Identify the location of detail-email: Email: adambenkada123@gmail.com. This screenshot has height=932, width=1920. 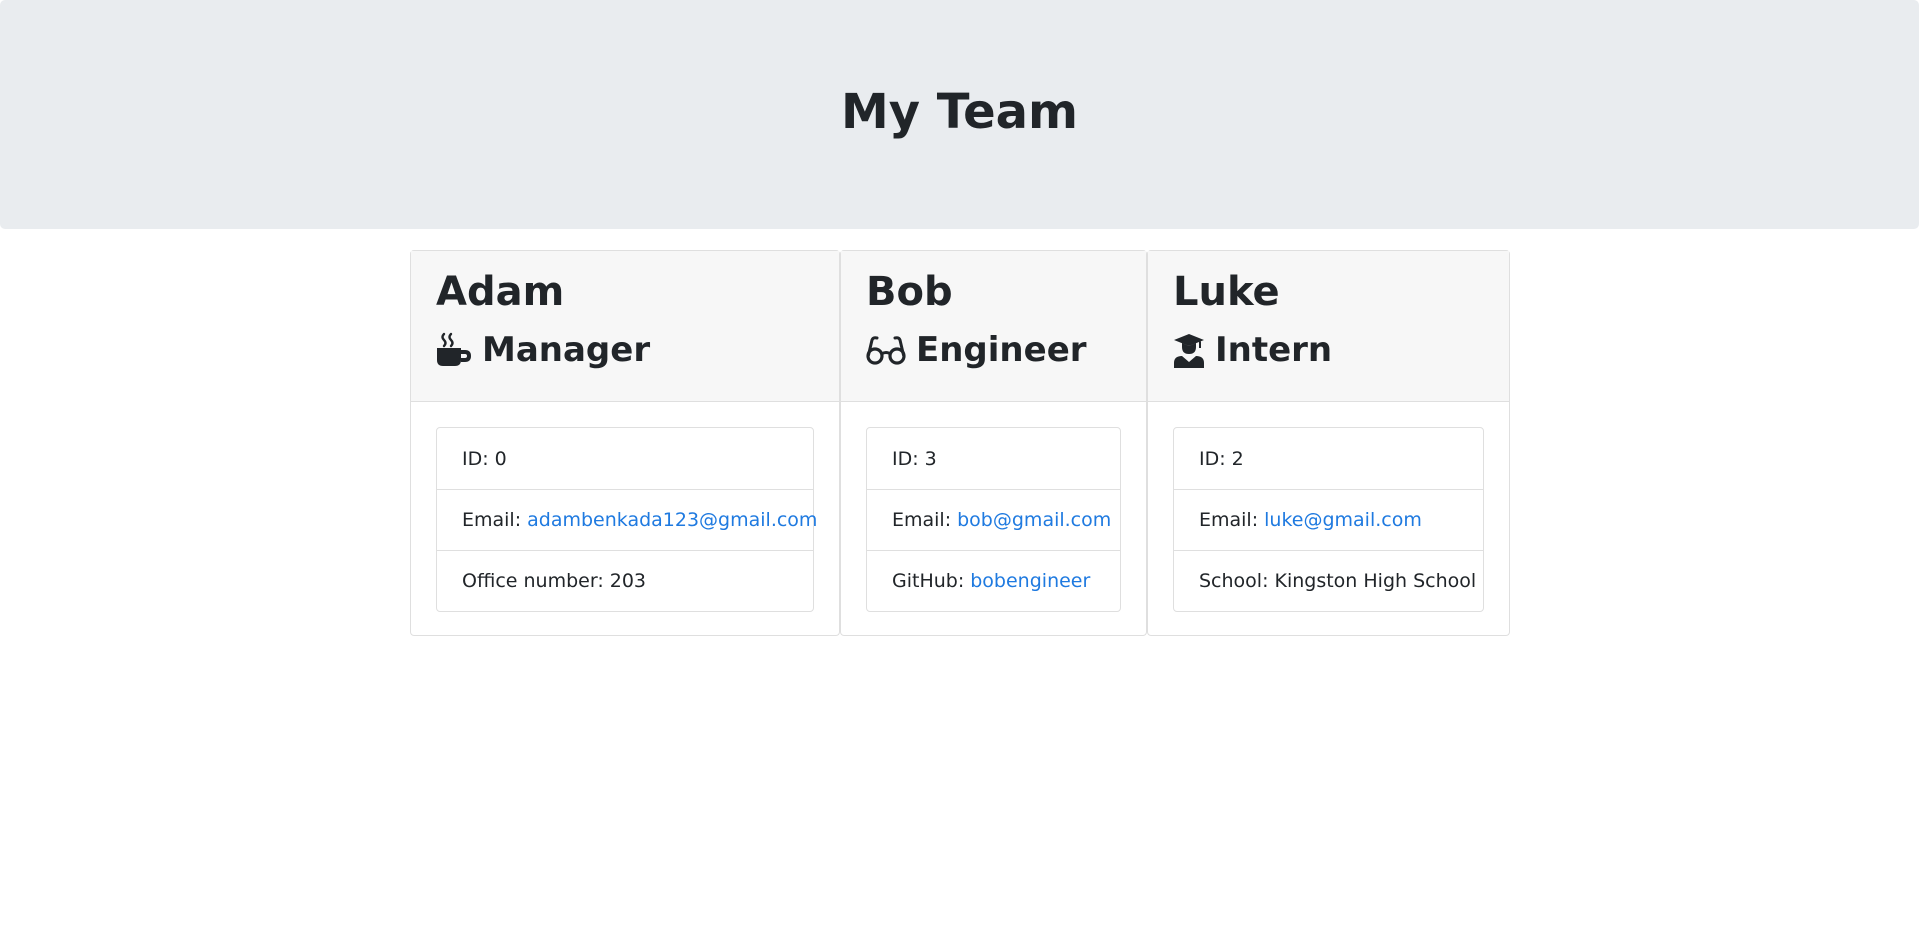
(627, 519).